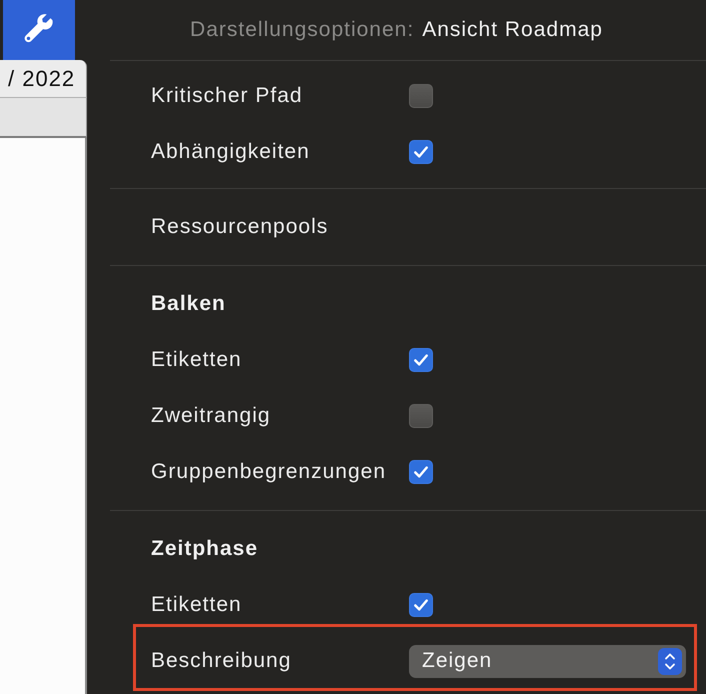  What do you see at coordinates (302, 30) in the screenshot?
I see `panel-title-label: Darstellungsoptionen:` at bounding box center [302, 30].